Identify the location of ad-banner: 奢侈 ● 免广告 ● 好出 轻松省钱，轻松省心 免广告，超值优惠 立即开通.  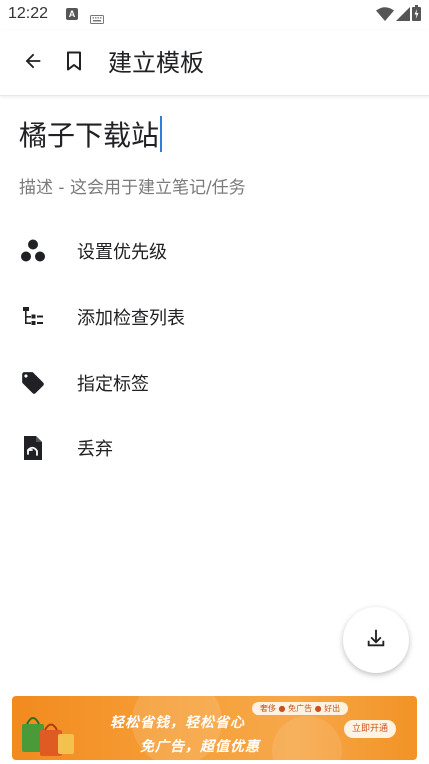
(214, 728).